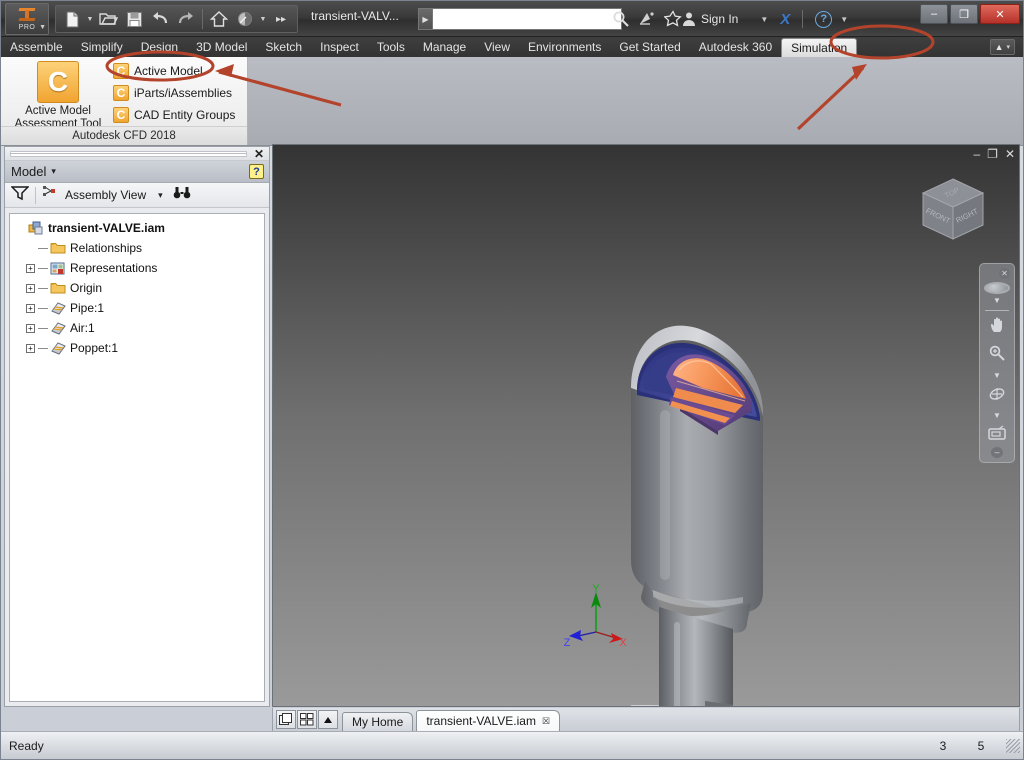 This screenshot has width=1024, height=760. I want to click on tree-node-label: Pipe:1, so click(87, 308).